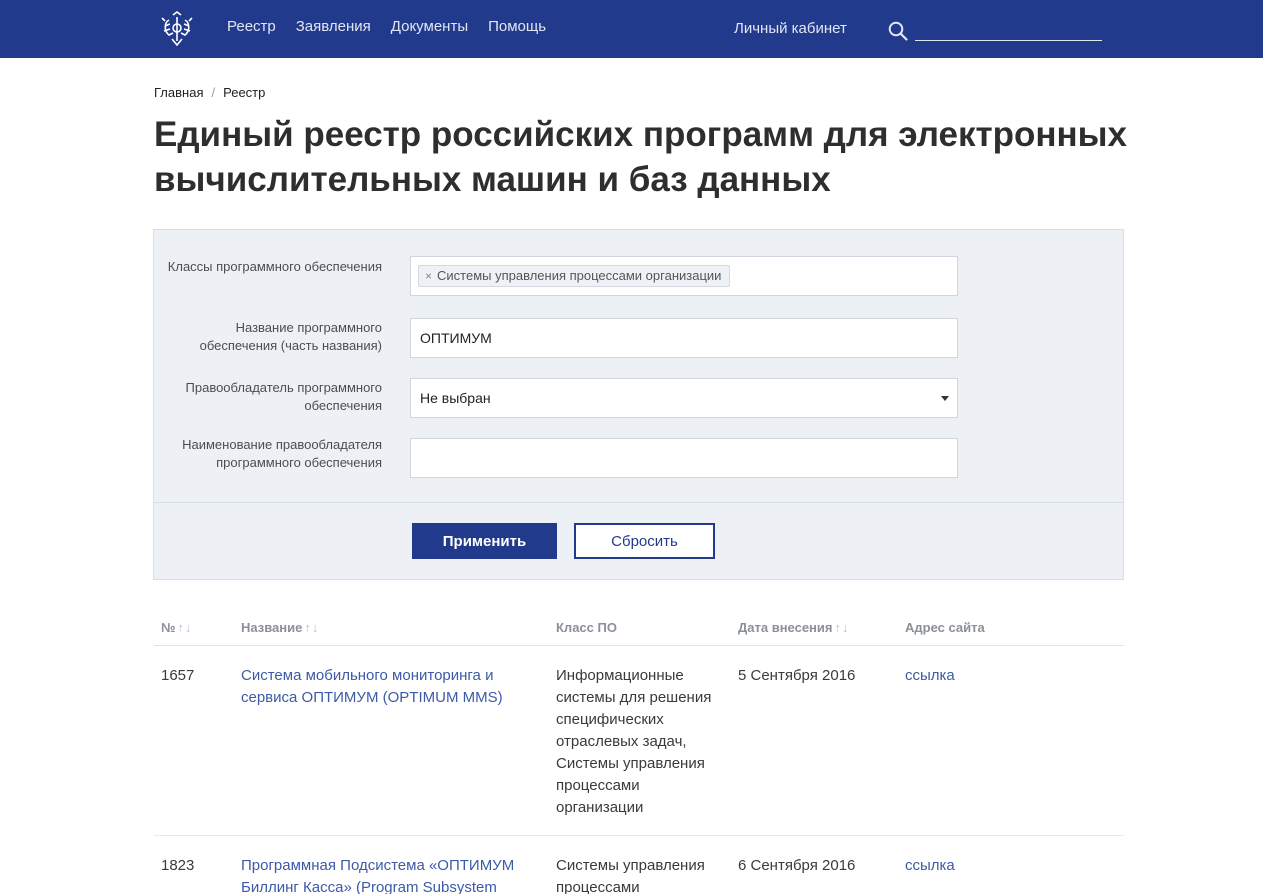  Describe the element at coordinates (177, 627) in the screenshot. I see `col-number: № ↑↓` at that location.